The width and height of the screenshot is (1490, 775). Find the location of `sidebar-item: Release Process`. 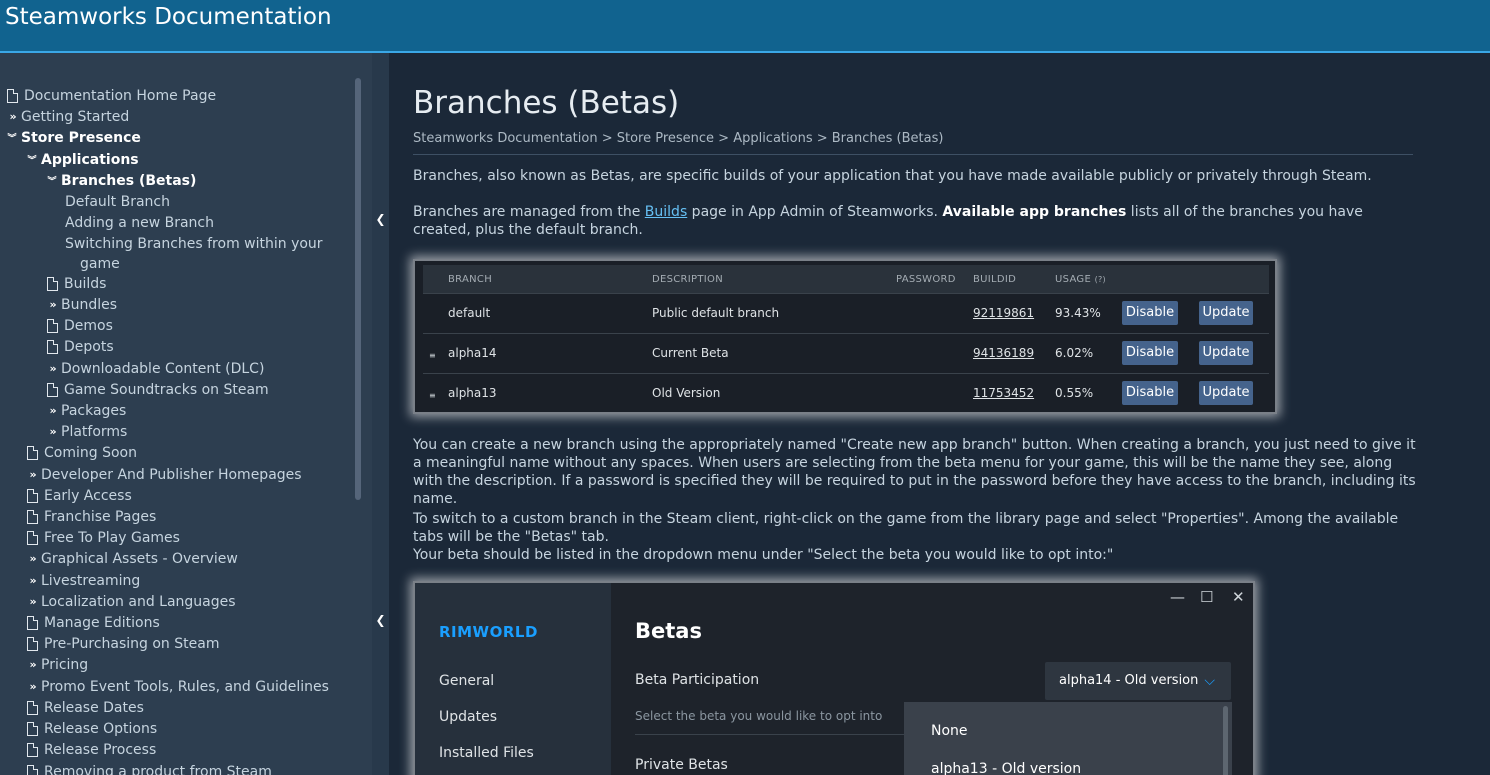

sidebar-item: Release Process is located at coordinates (90, 749).